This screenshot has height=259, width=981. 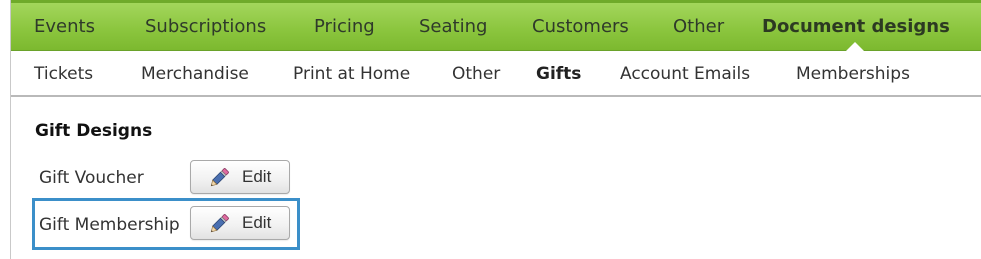 What do you see at coordinates (685, 74) in the screenshot?
I see `sub-nav-account-emails: Account Emails` at bounding box center [685, 74].